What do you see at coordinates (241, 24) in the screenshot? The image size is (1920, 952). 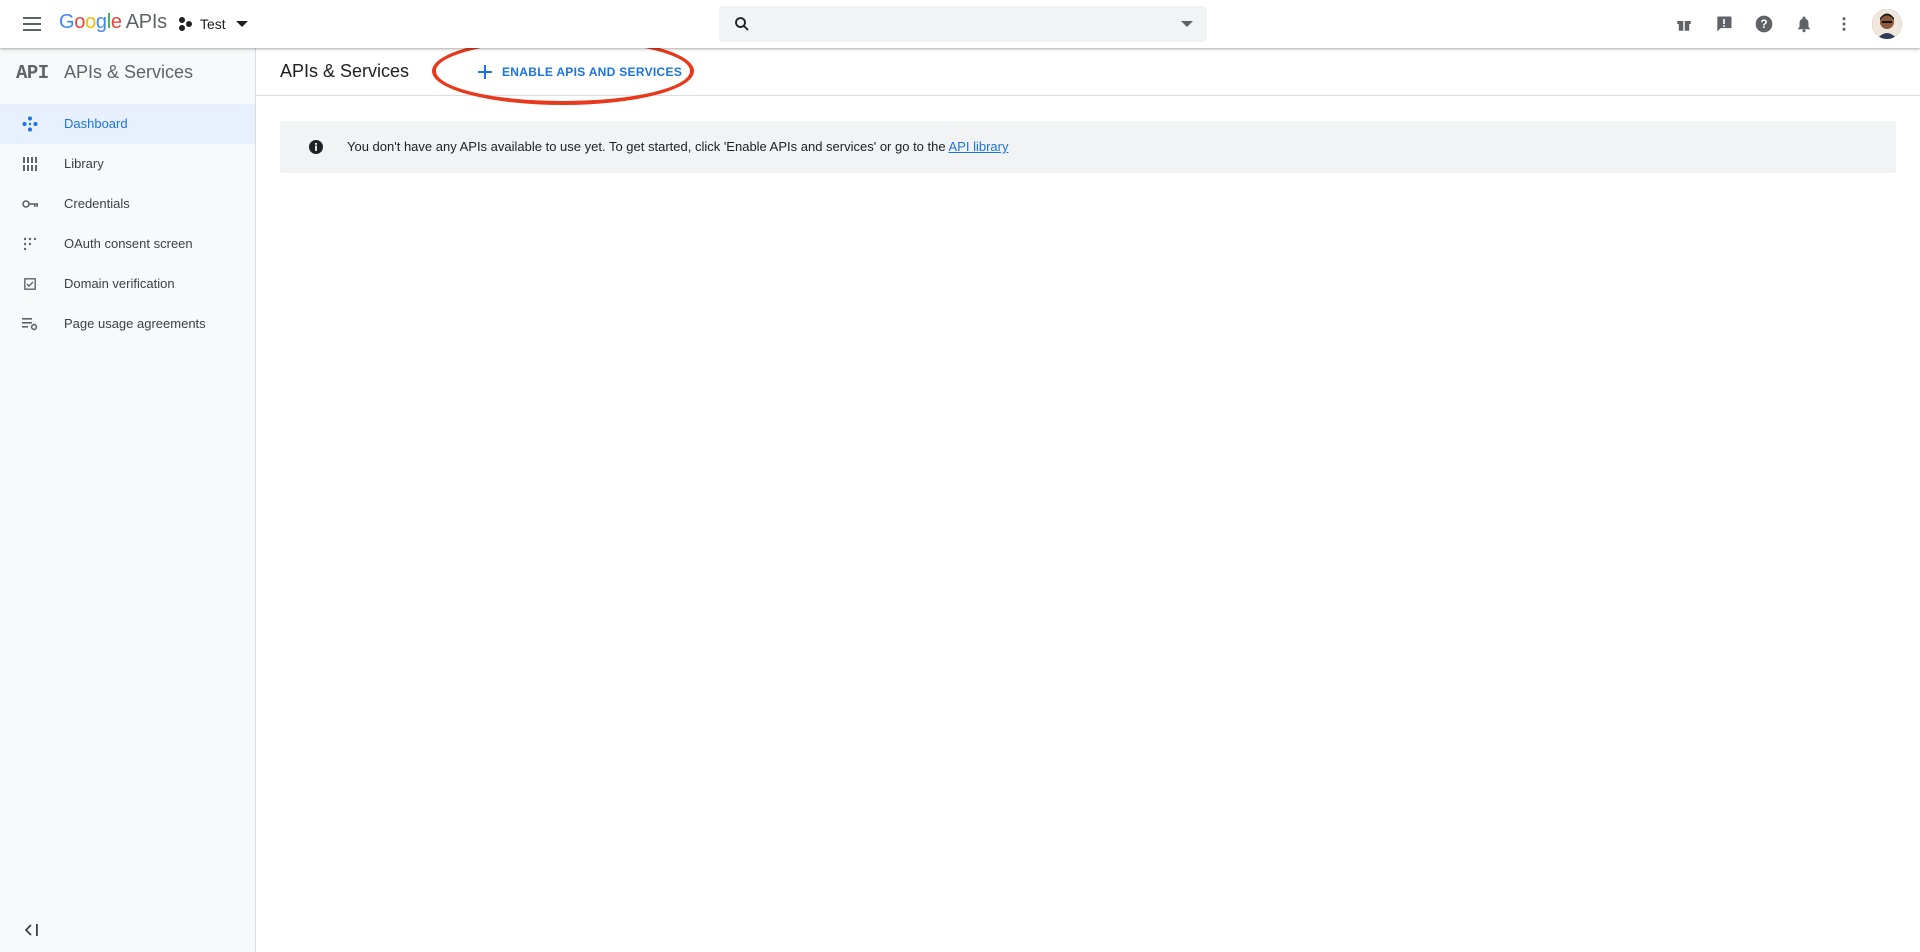 I see `chevron-down-icon` at bounding box center [241, 24].